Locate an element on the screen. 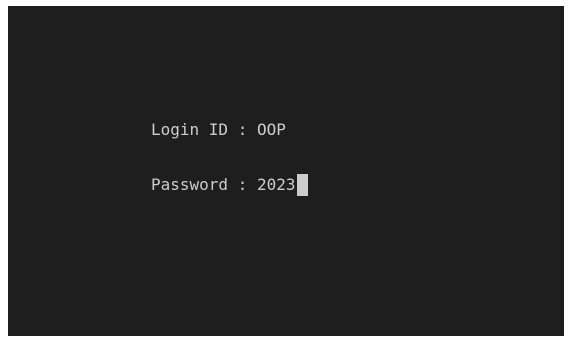  login-id-value: OOP is located at coordinates (271, 129).